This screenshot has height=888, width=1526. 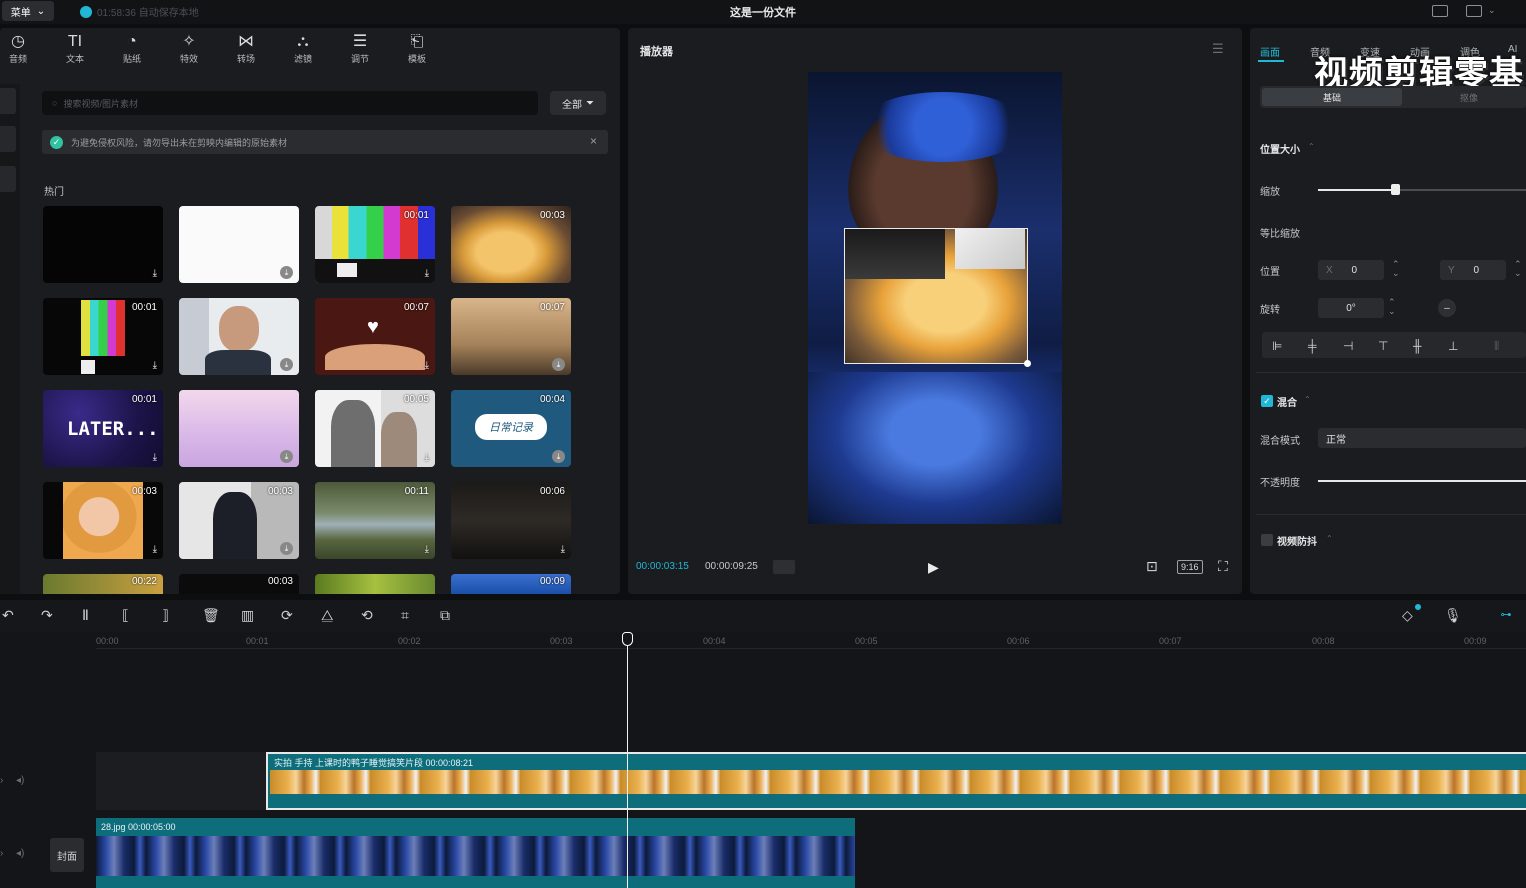 What do you see at coordinates (1492, 10) in the screenshot?
I see `chevron-down-icon: ⌄` at bounding box center [1492, 10].